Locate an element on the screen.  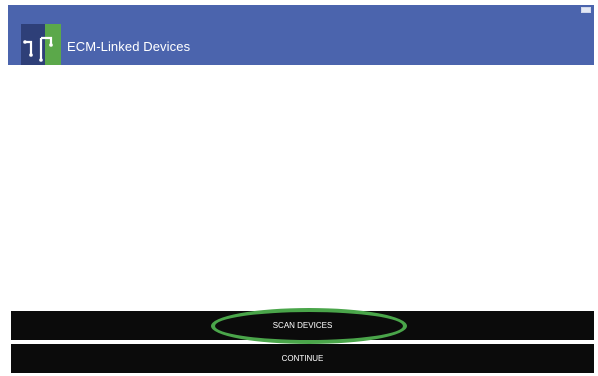
continue-label: CONTINUE is located at coordinates (302, 358).